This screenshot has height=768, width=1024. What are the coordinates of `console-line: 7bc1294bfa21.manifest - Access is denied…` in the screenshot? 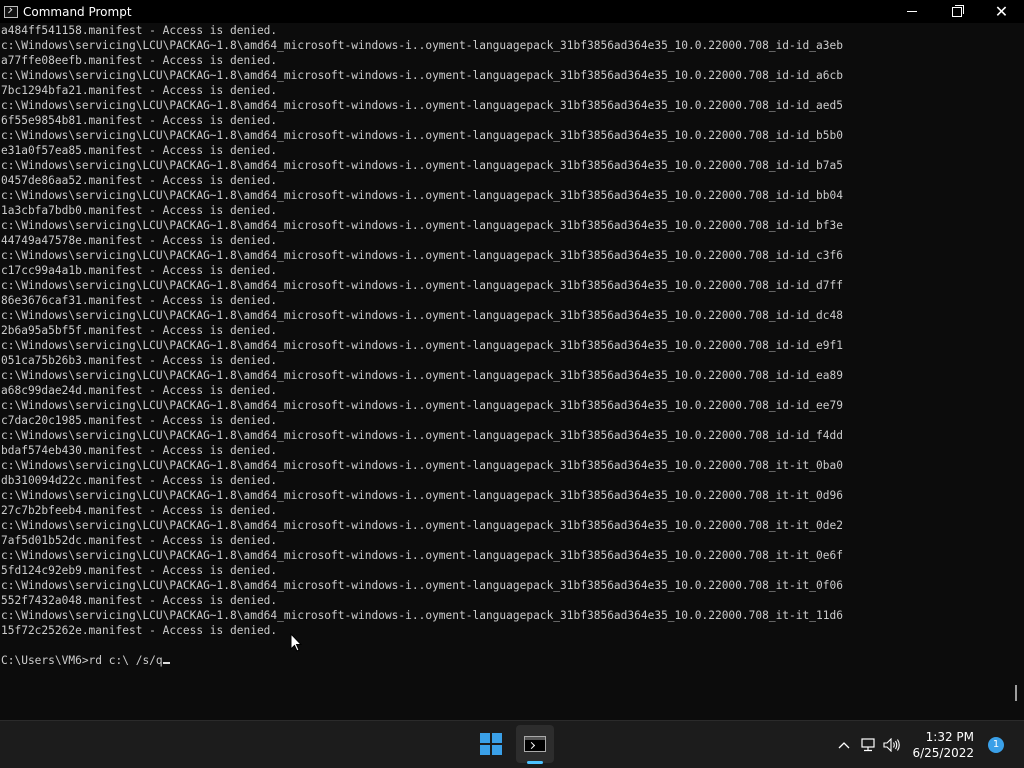 It's located at (139, 90).